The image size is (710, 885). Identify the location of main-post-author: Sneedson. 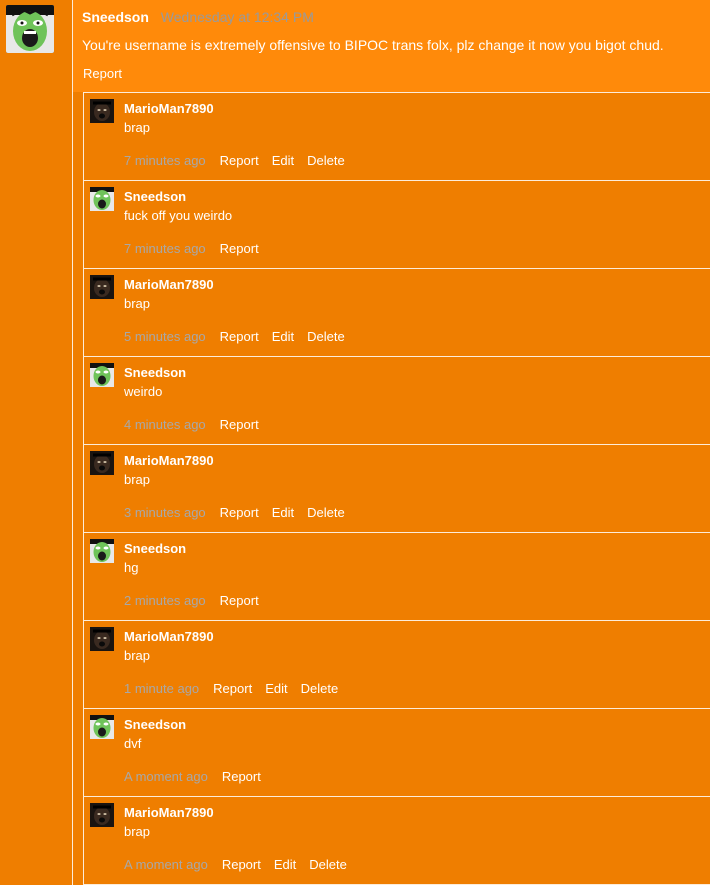
(115, 17).